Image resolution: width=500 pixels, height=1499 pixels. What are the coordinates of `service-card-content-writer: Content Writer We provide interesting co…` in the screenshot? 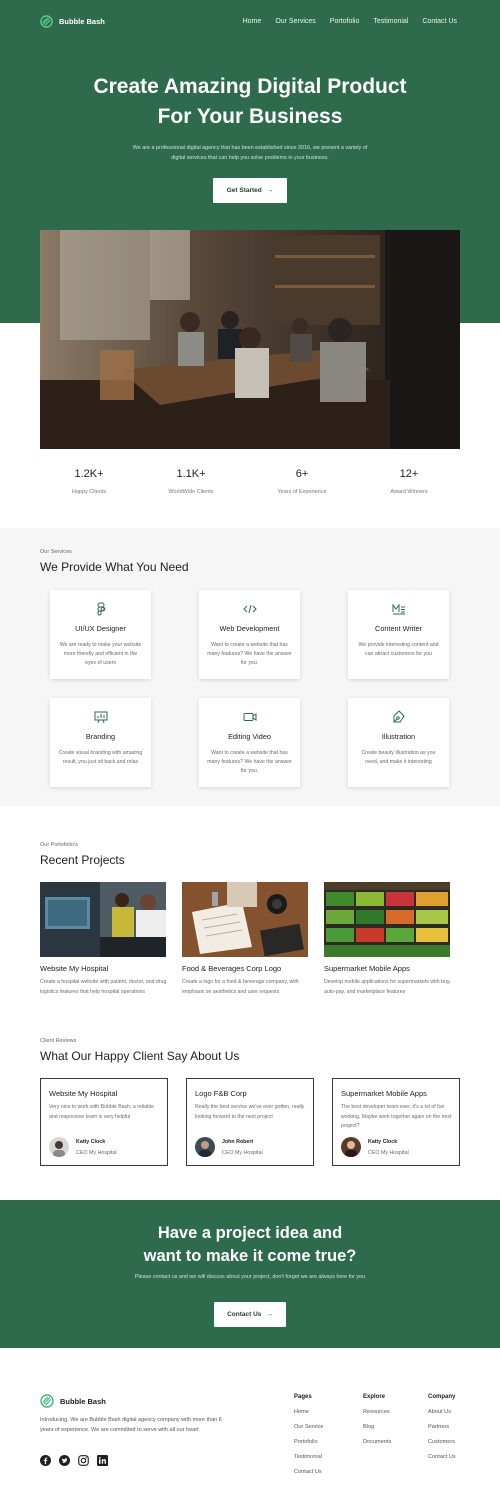 It's located at (398, 634).